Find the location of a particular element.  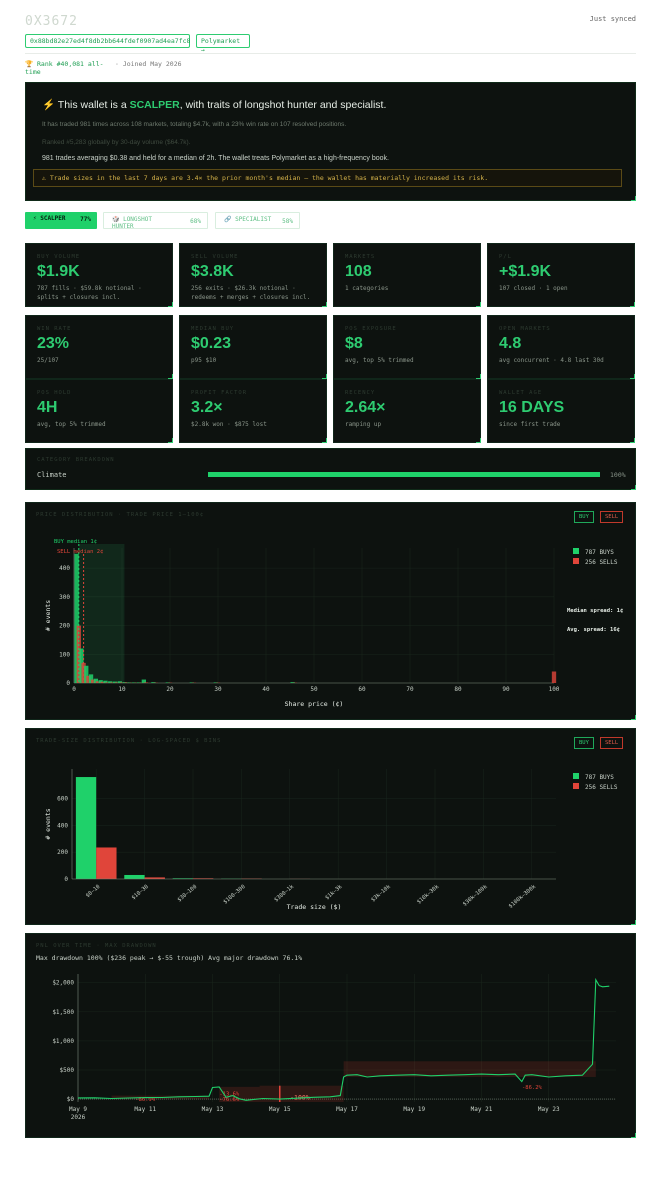

y-tick-label: $500 is located at coordinates (67, 1070).